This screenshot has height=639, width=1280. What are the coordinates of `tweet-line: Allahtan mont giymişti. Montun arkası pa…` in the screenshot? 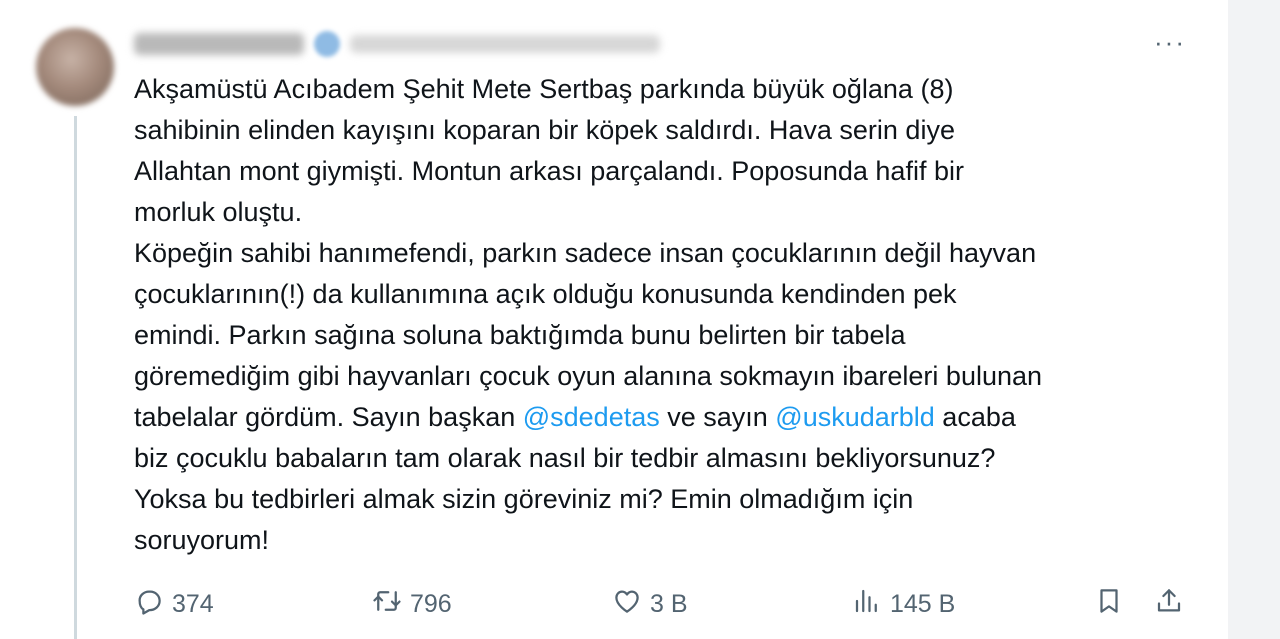 It's located at (549, 171).